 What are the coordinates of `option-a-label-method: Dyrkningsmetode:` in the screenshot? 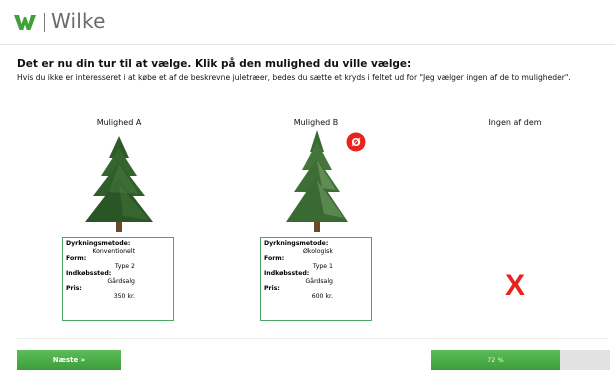 It's located at (98, 243).